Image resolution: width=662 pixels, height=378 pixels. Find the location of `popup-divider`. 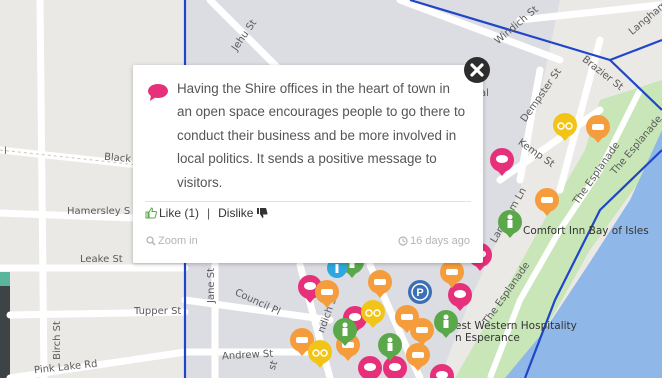

popup-divider is located at coordinates (308, 201).